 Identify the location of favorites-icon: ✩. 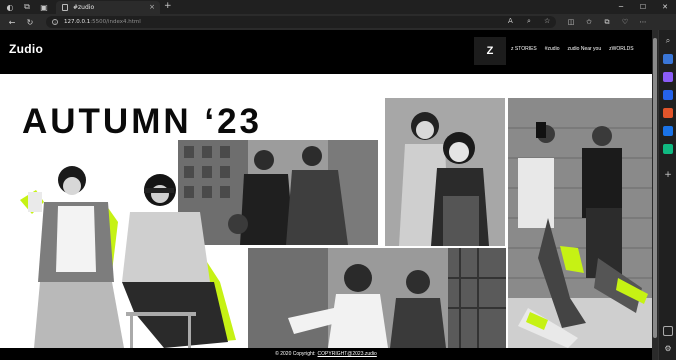
(589, 22).